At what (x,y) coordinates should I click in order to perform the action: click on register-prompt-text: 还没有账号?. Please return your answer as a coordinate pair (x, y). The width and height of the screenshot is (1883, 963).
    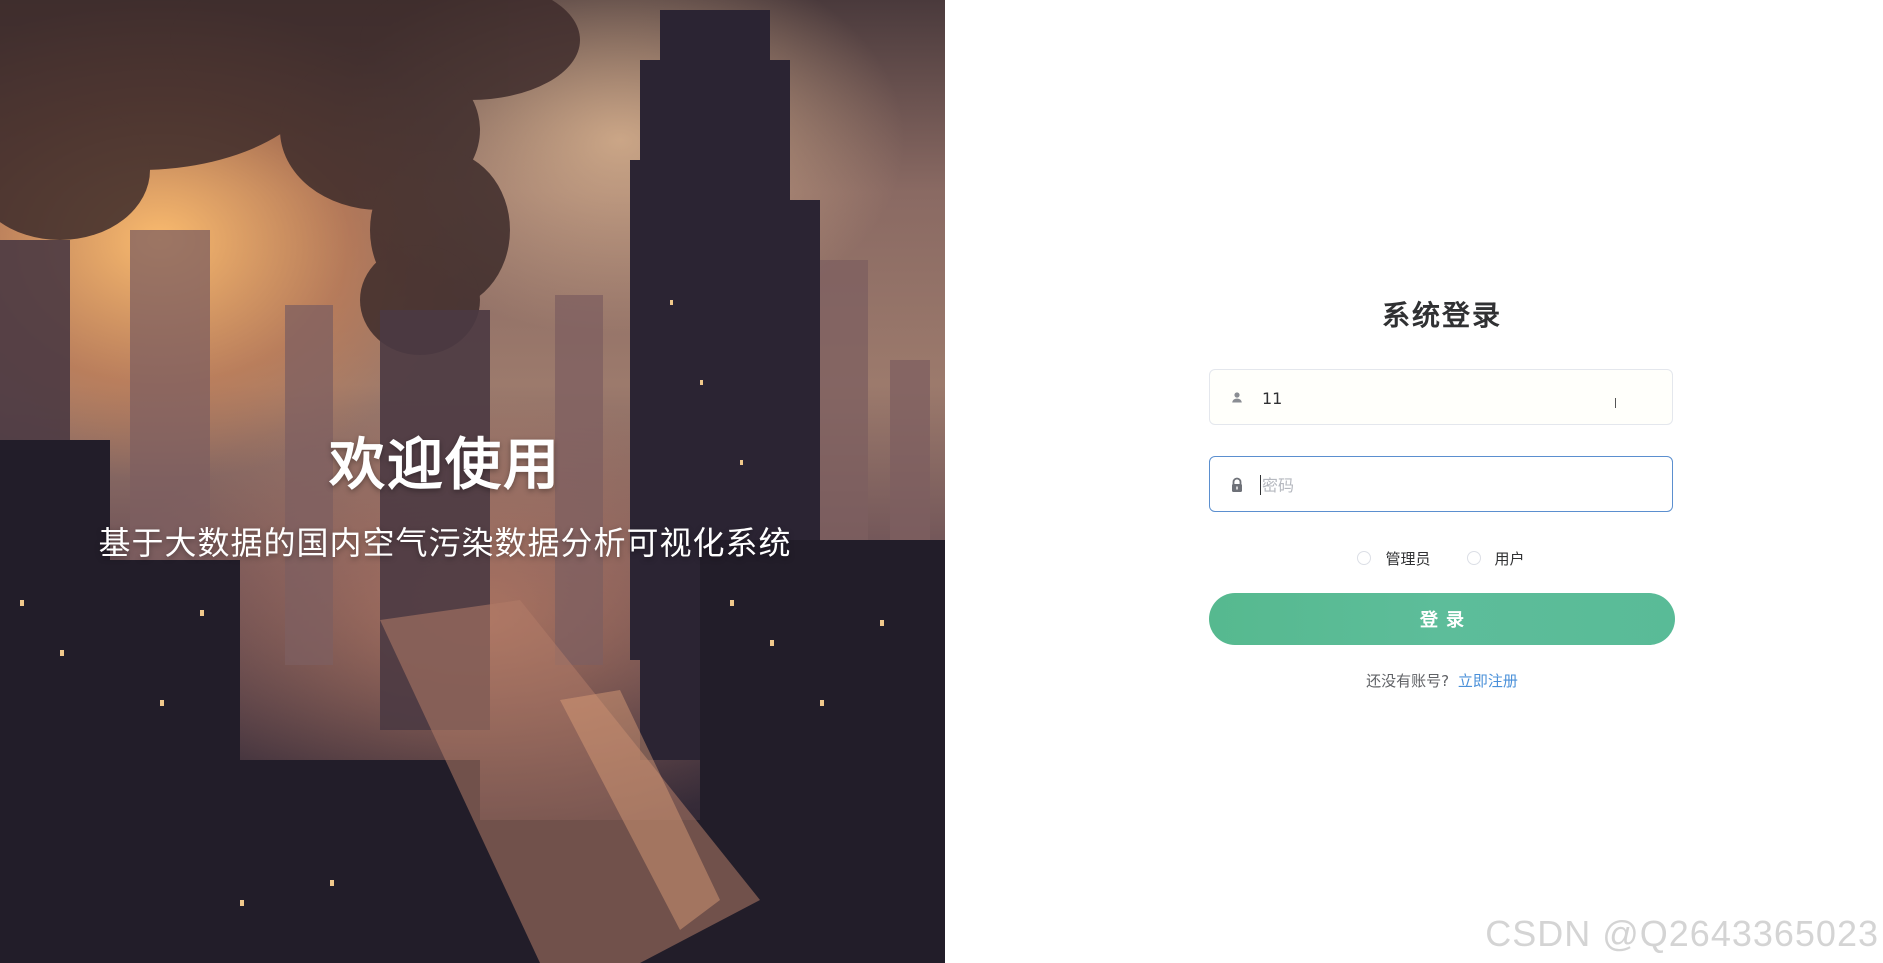
    Looking at the image, I should click on (1408, 681).